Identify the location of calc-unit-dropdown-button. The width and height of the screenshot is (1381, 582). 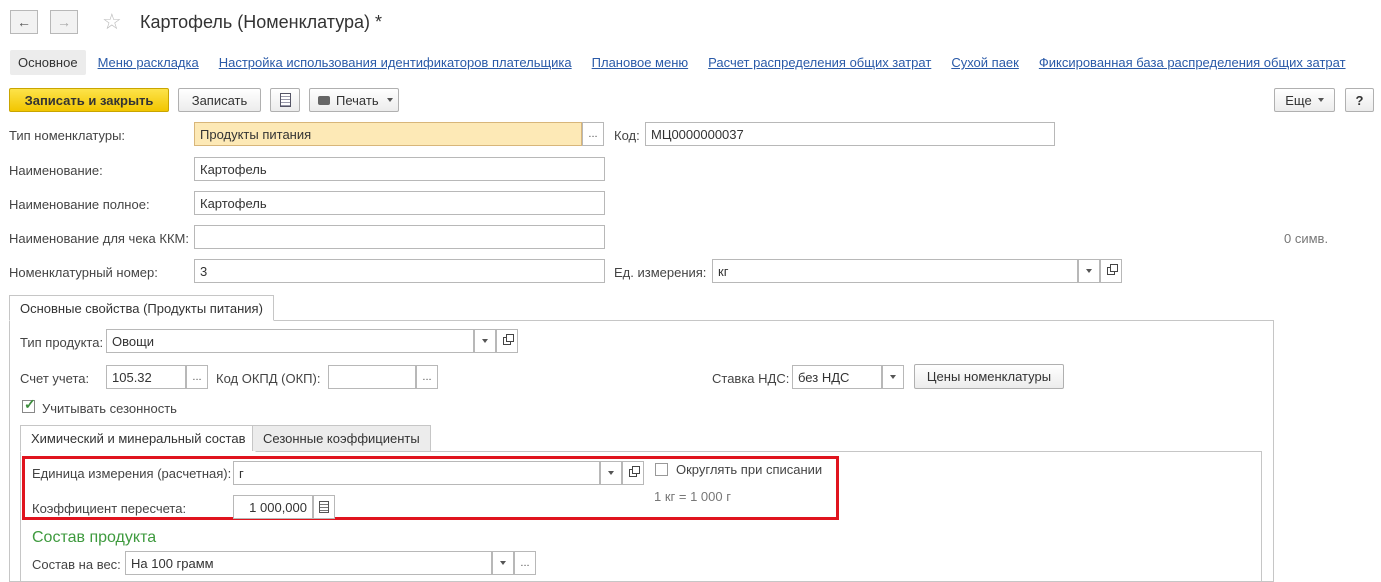
(611, 473).